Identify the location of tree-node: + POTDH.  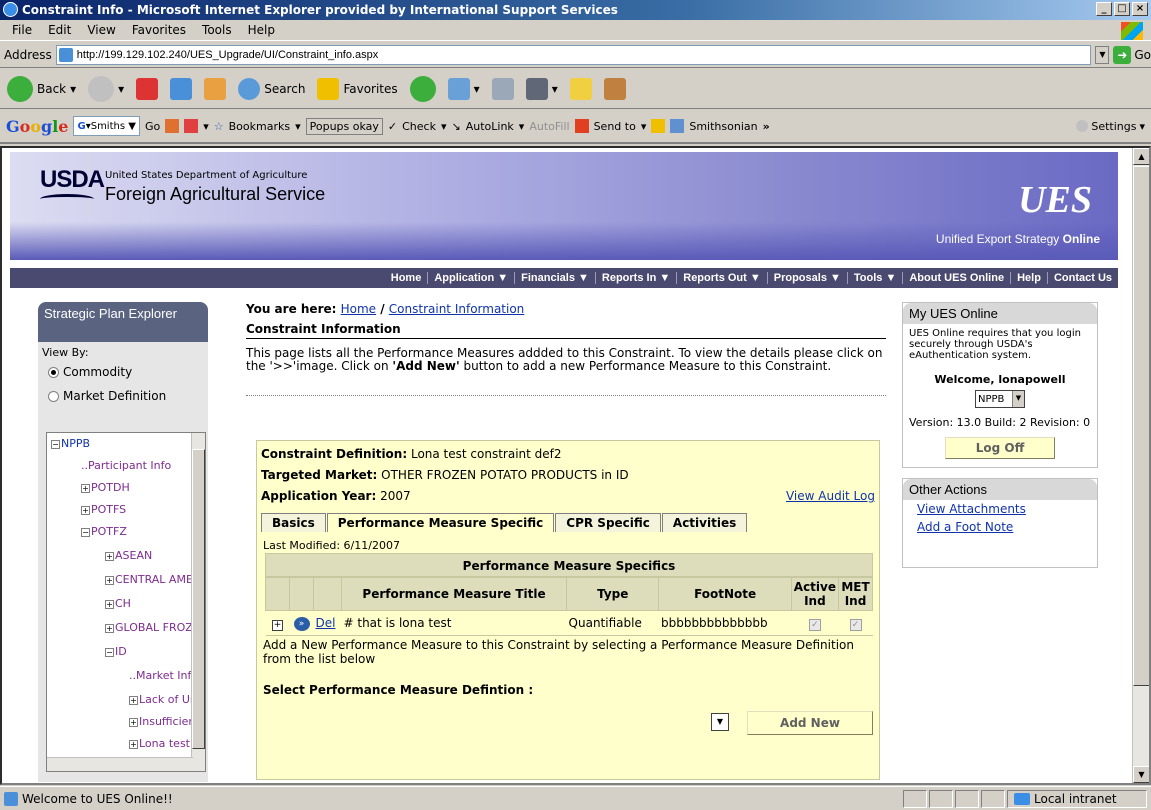
(105, 487).